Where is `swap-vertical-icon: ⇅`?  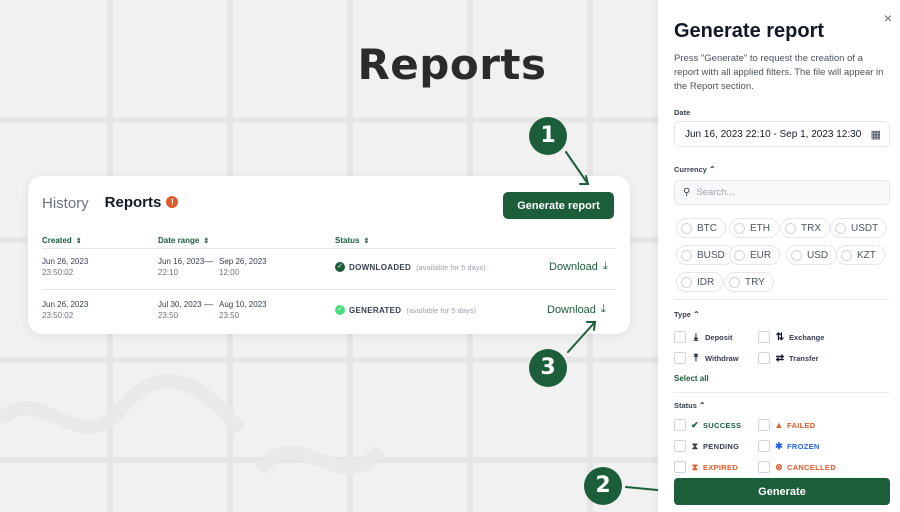 swap-vertical-icon: ⇅ is located at coordinates (780, 337).